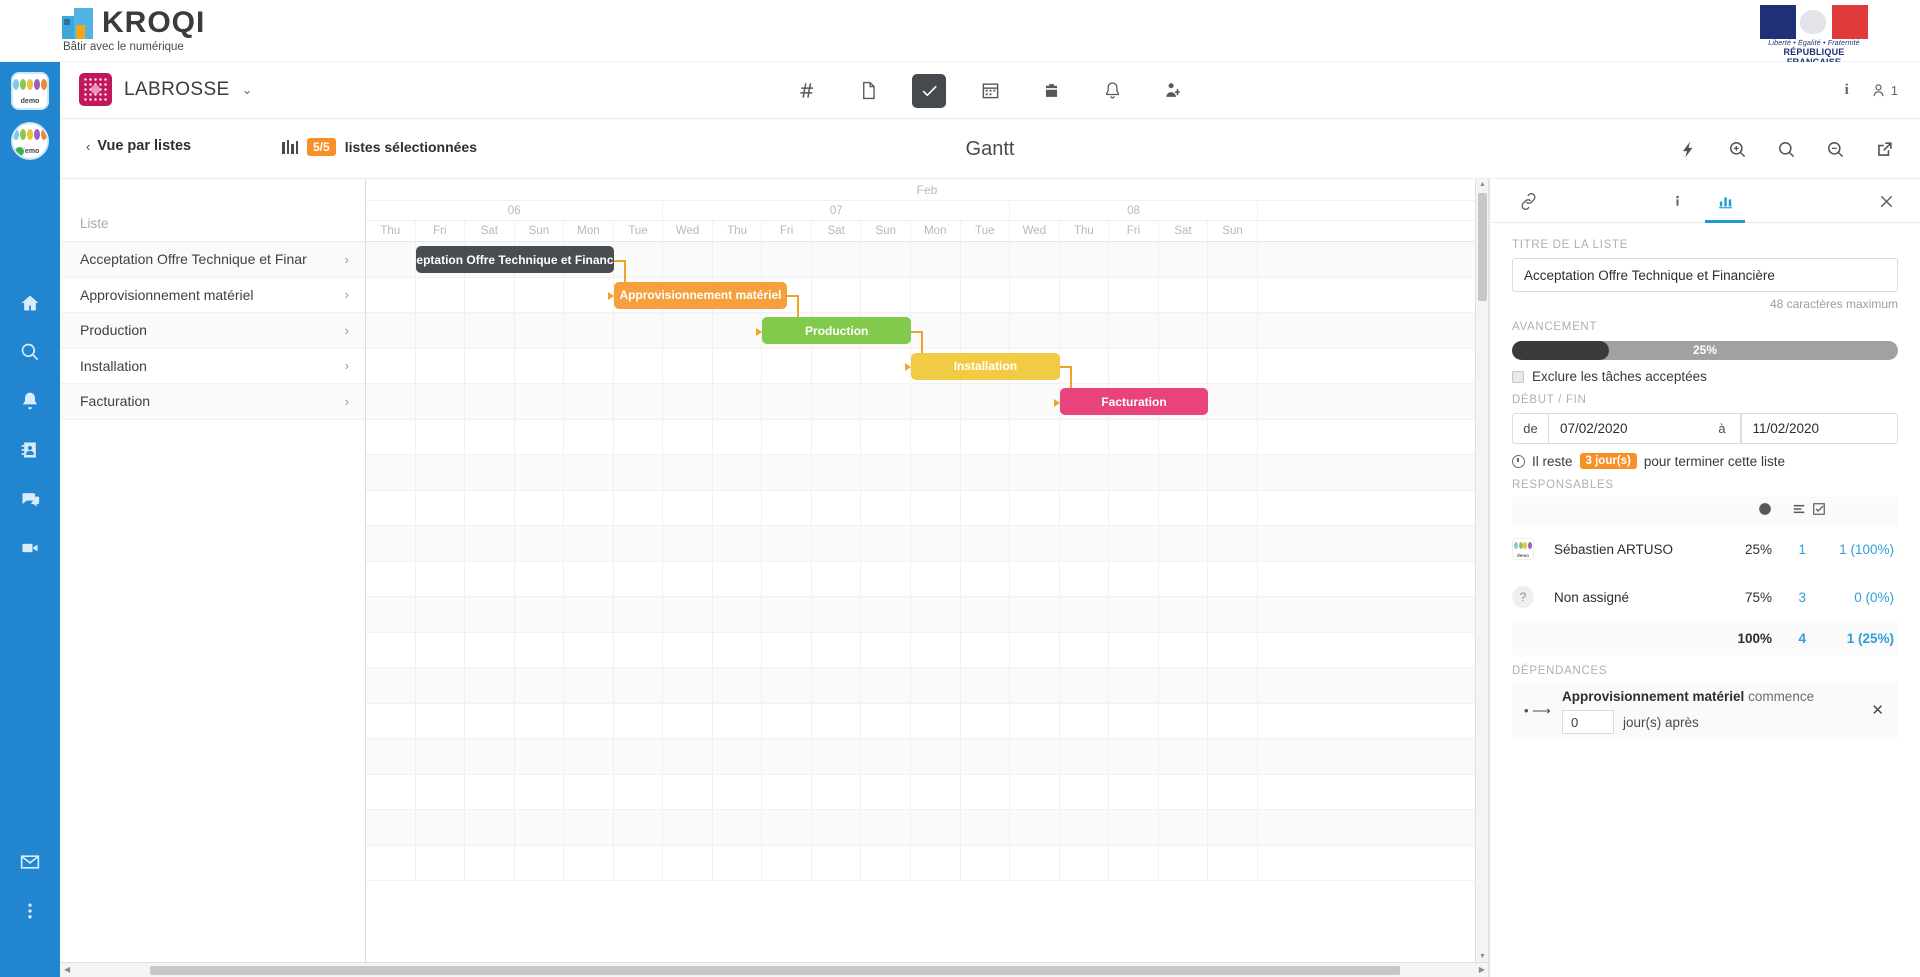 The image size is (1920, 977). I want to click on dependency-remove-button: ✕, so click(1877, 710).